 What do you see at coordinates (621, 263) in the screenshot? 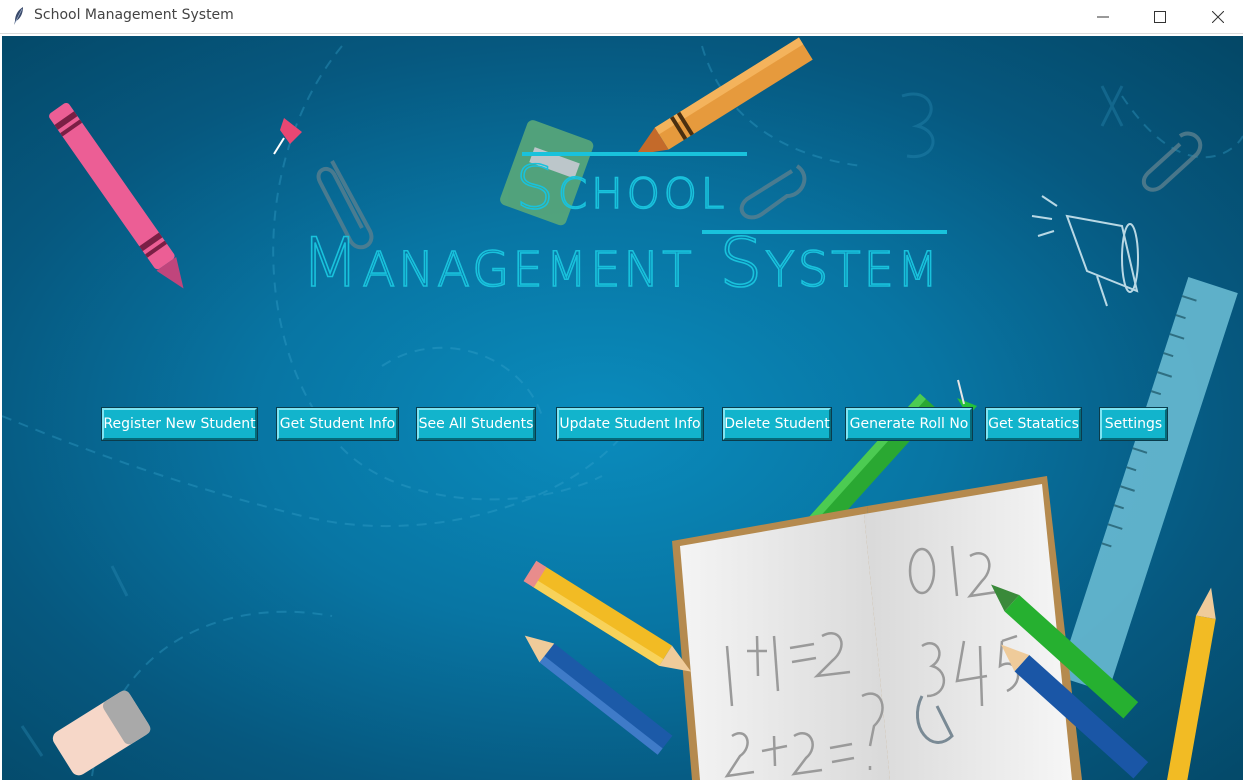
I see `title-line-2: Management System` at bounding box center [621, 263].